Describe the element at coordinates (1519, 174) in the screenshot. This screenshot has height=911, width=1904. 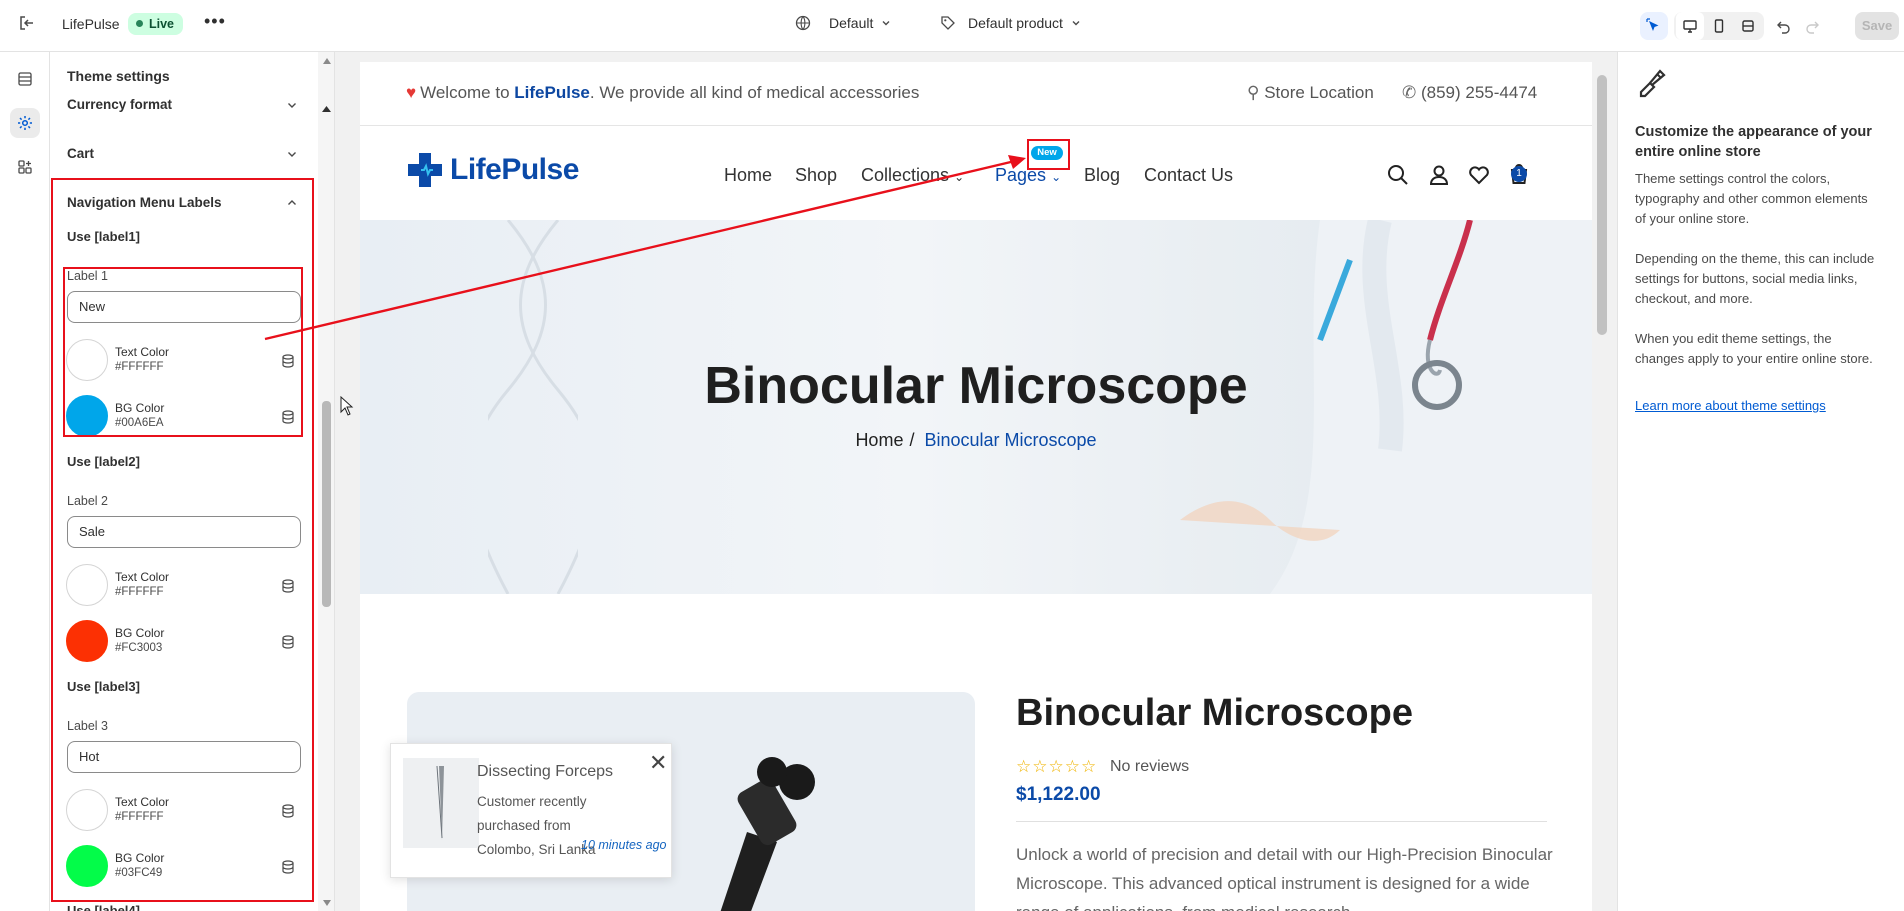
I see `cart-count-badge: 1` at that location.